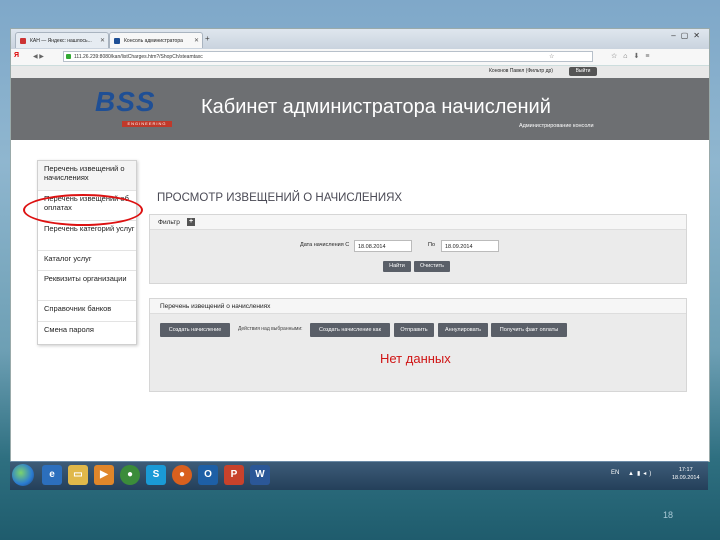  I want to click on clear-button: Очистить, so click(432, 266).